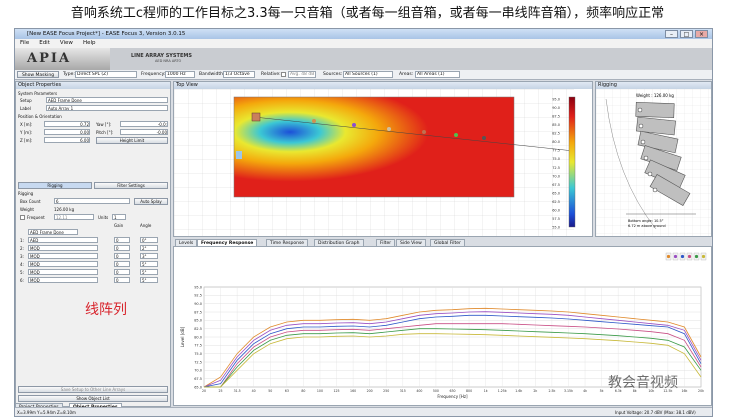  Describe the element at coordinates (556, 108) in the screenshot. I see `spl-scale-tick: 90.0` at that location.